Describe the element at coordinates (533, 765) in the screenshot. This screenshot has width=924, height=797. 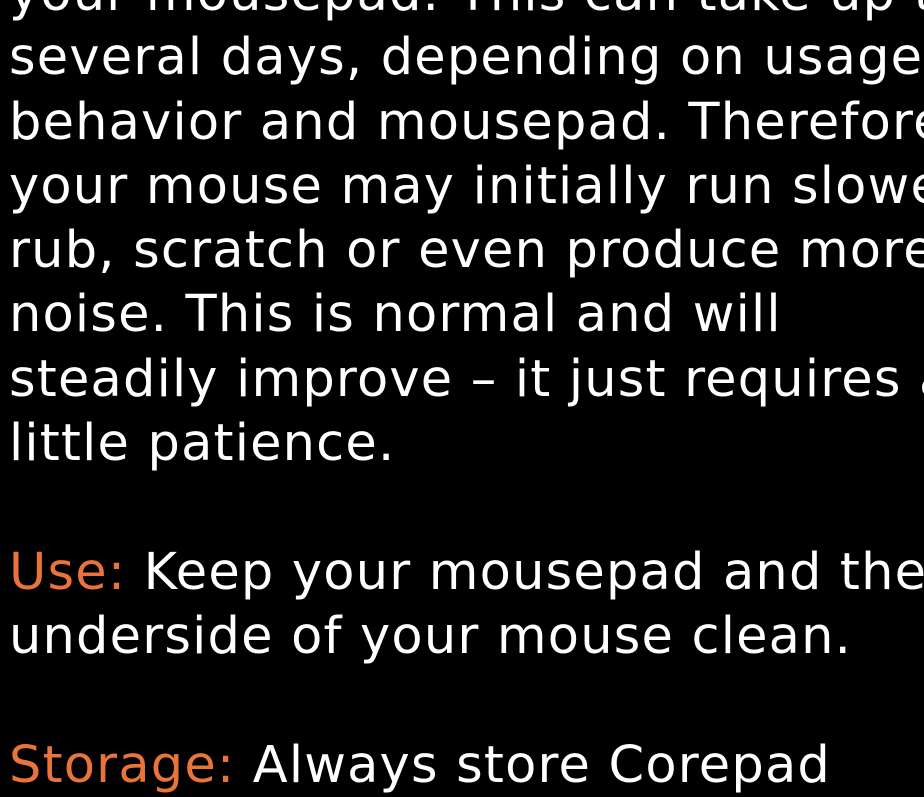
I see `storage-text: Always store Corepad` at that location.